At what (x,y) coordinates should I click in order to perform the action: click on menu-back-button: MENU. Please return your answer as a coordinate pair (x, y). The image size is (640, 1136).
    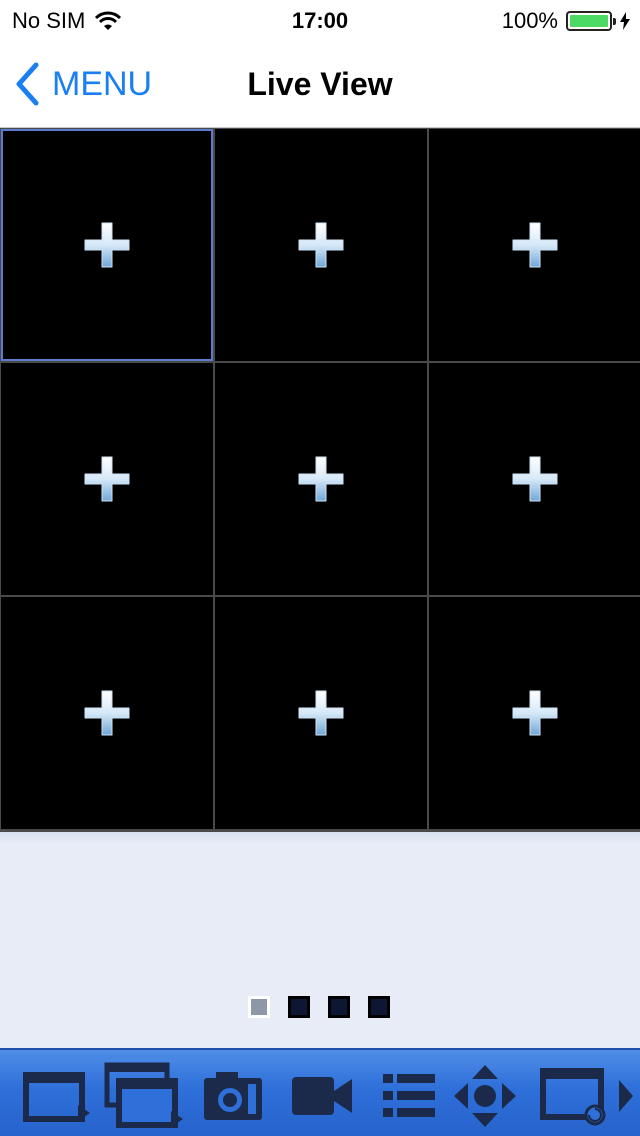
    Looking at the image, I should click on (83, 84).